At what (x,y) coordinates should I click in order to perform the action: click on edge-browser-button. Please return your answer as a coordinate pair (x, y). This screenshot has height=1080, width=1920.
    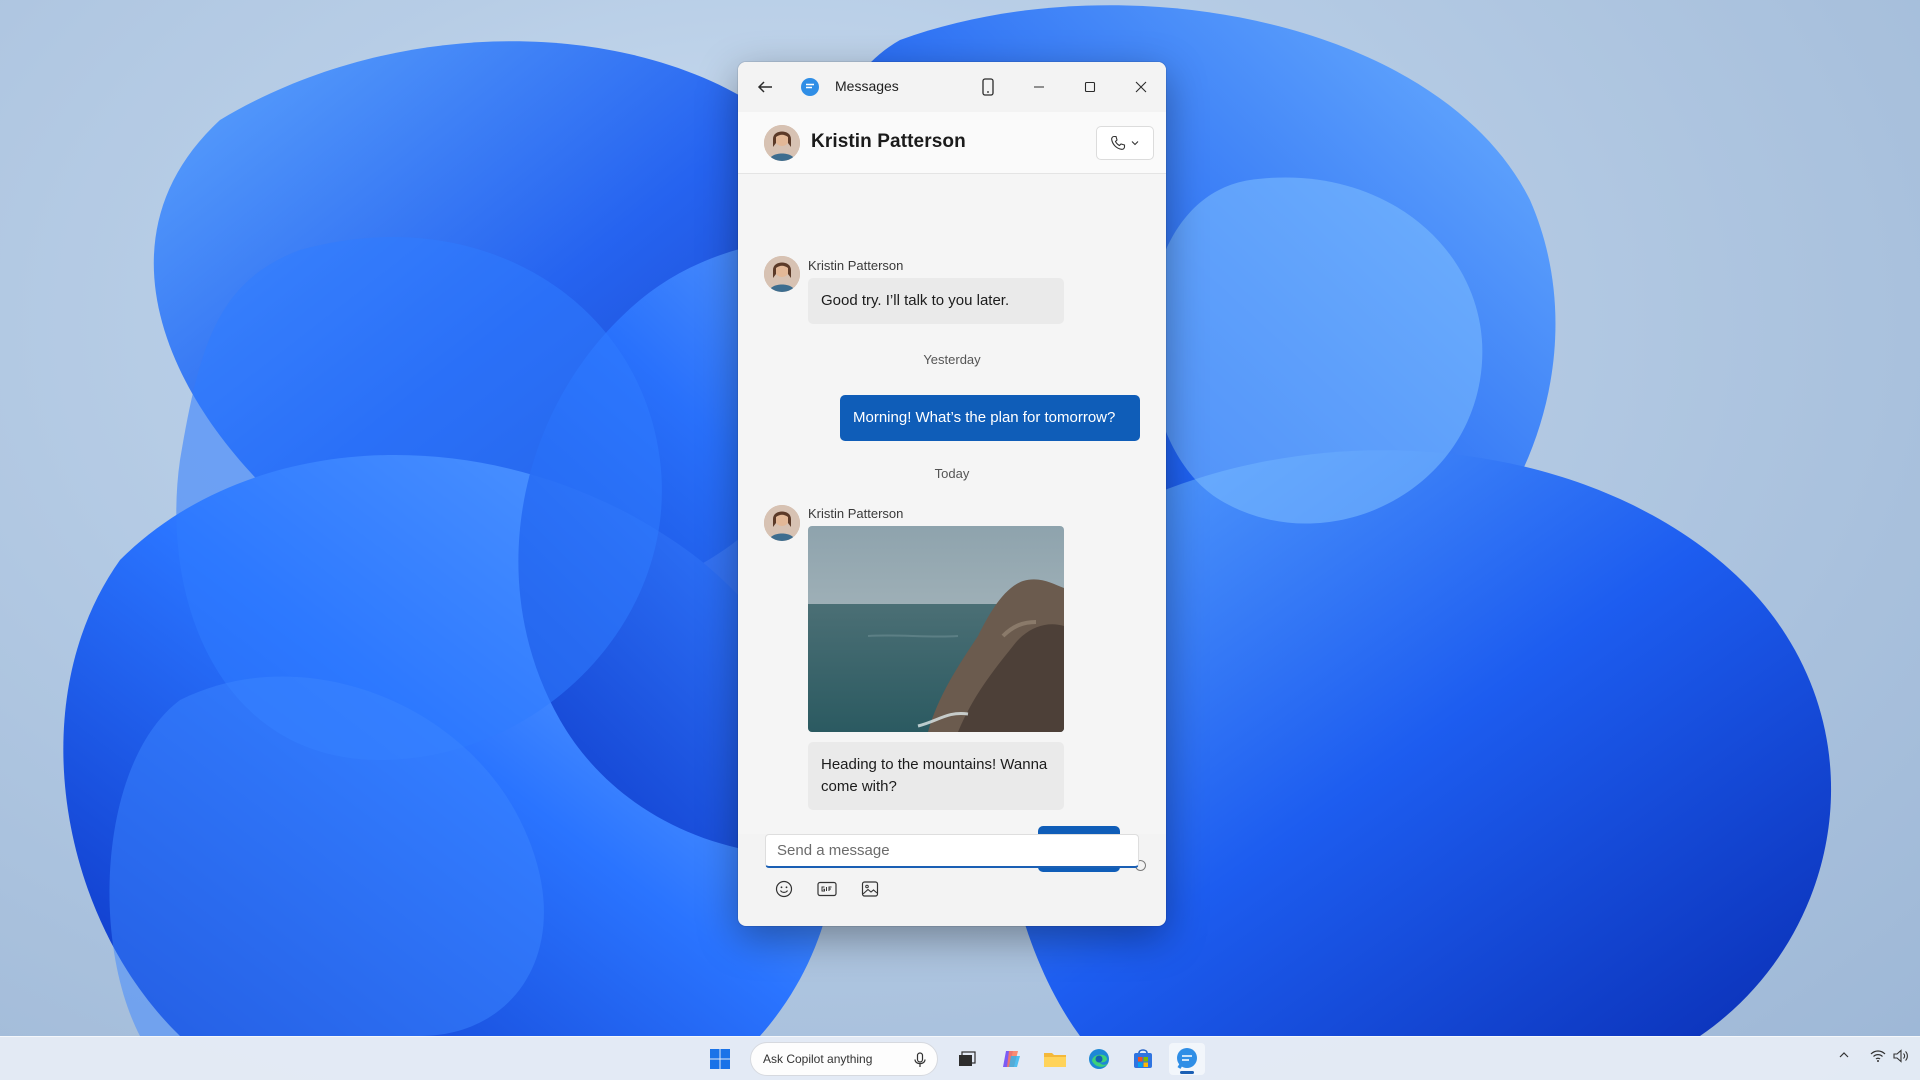
    Looking at the image, I should click on (1099, 1059).